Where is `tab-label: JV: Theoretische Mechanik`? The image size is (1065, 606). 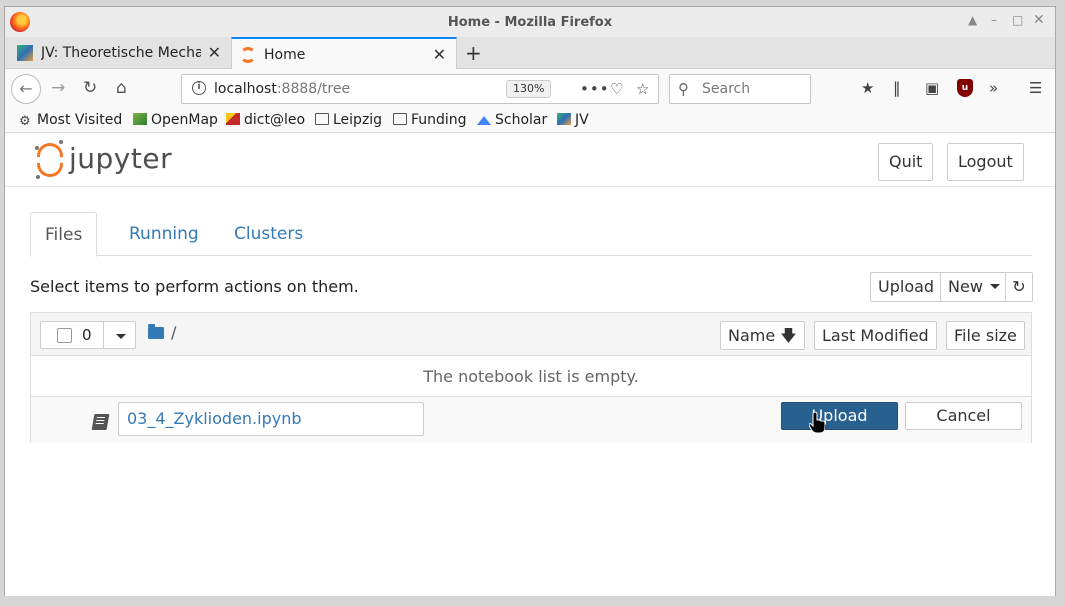
tab-label: JV: Theoretische Mechanik is located at coordinates (121, 53).